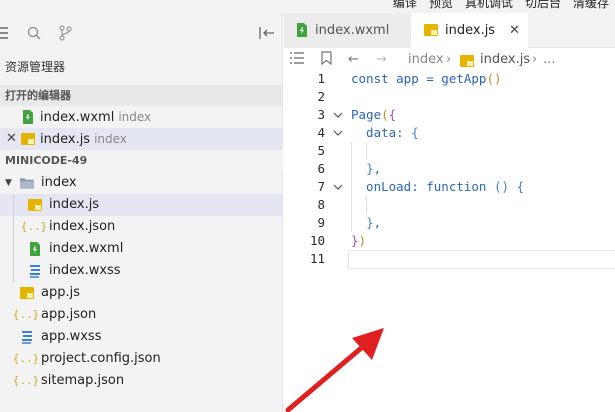  I want to click on code-line-10: }), so click(358, 241).